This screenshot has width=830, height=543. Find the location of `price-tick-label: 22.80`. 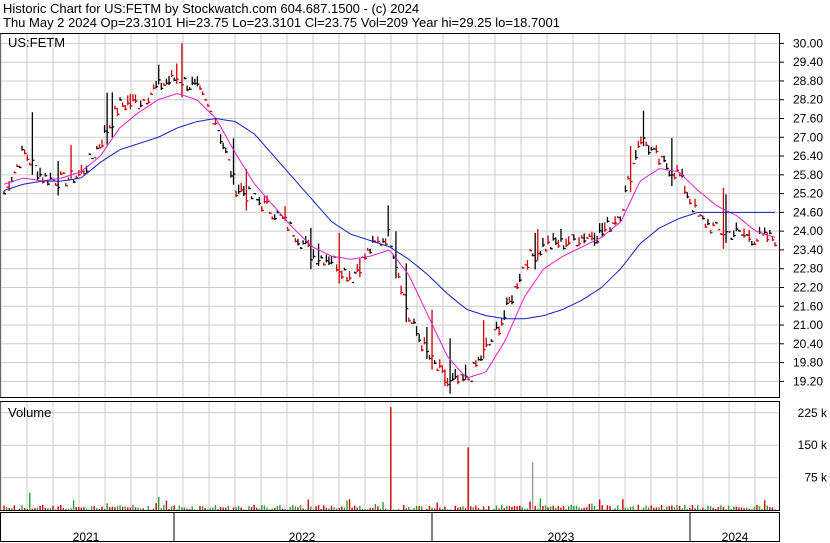

price-tick-label: 22.80 is located at coordinates (808, 269).